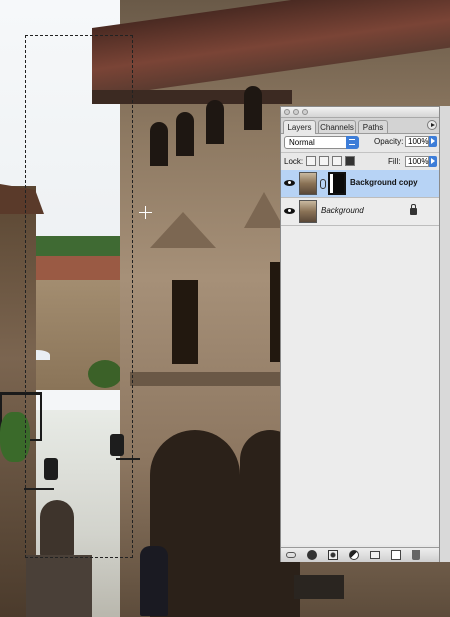 The width and height of the screenshot is (450, 617). Describe the element at coordinates (296, 112) in the screenshot. I see `minimize-icon` at that location.